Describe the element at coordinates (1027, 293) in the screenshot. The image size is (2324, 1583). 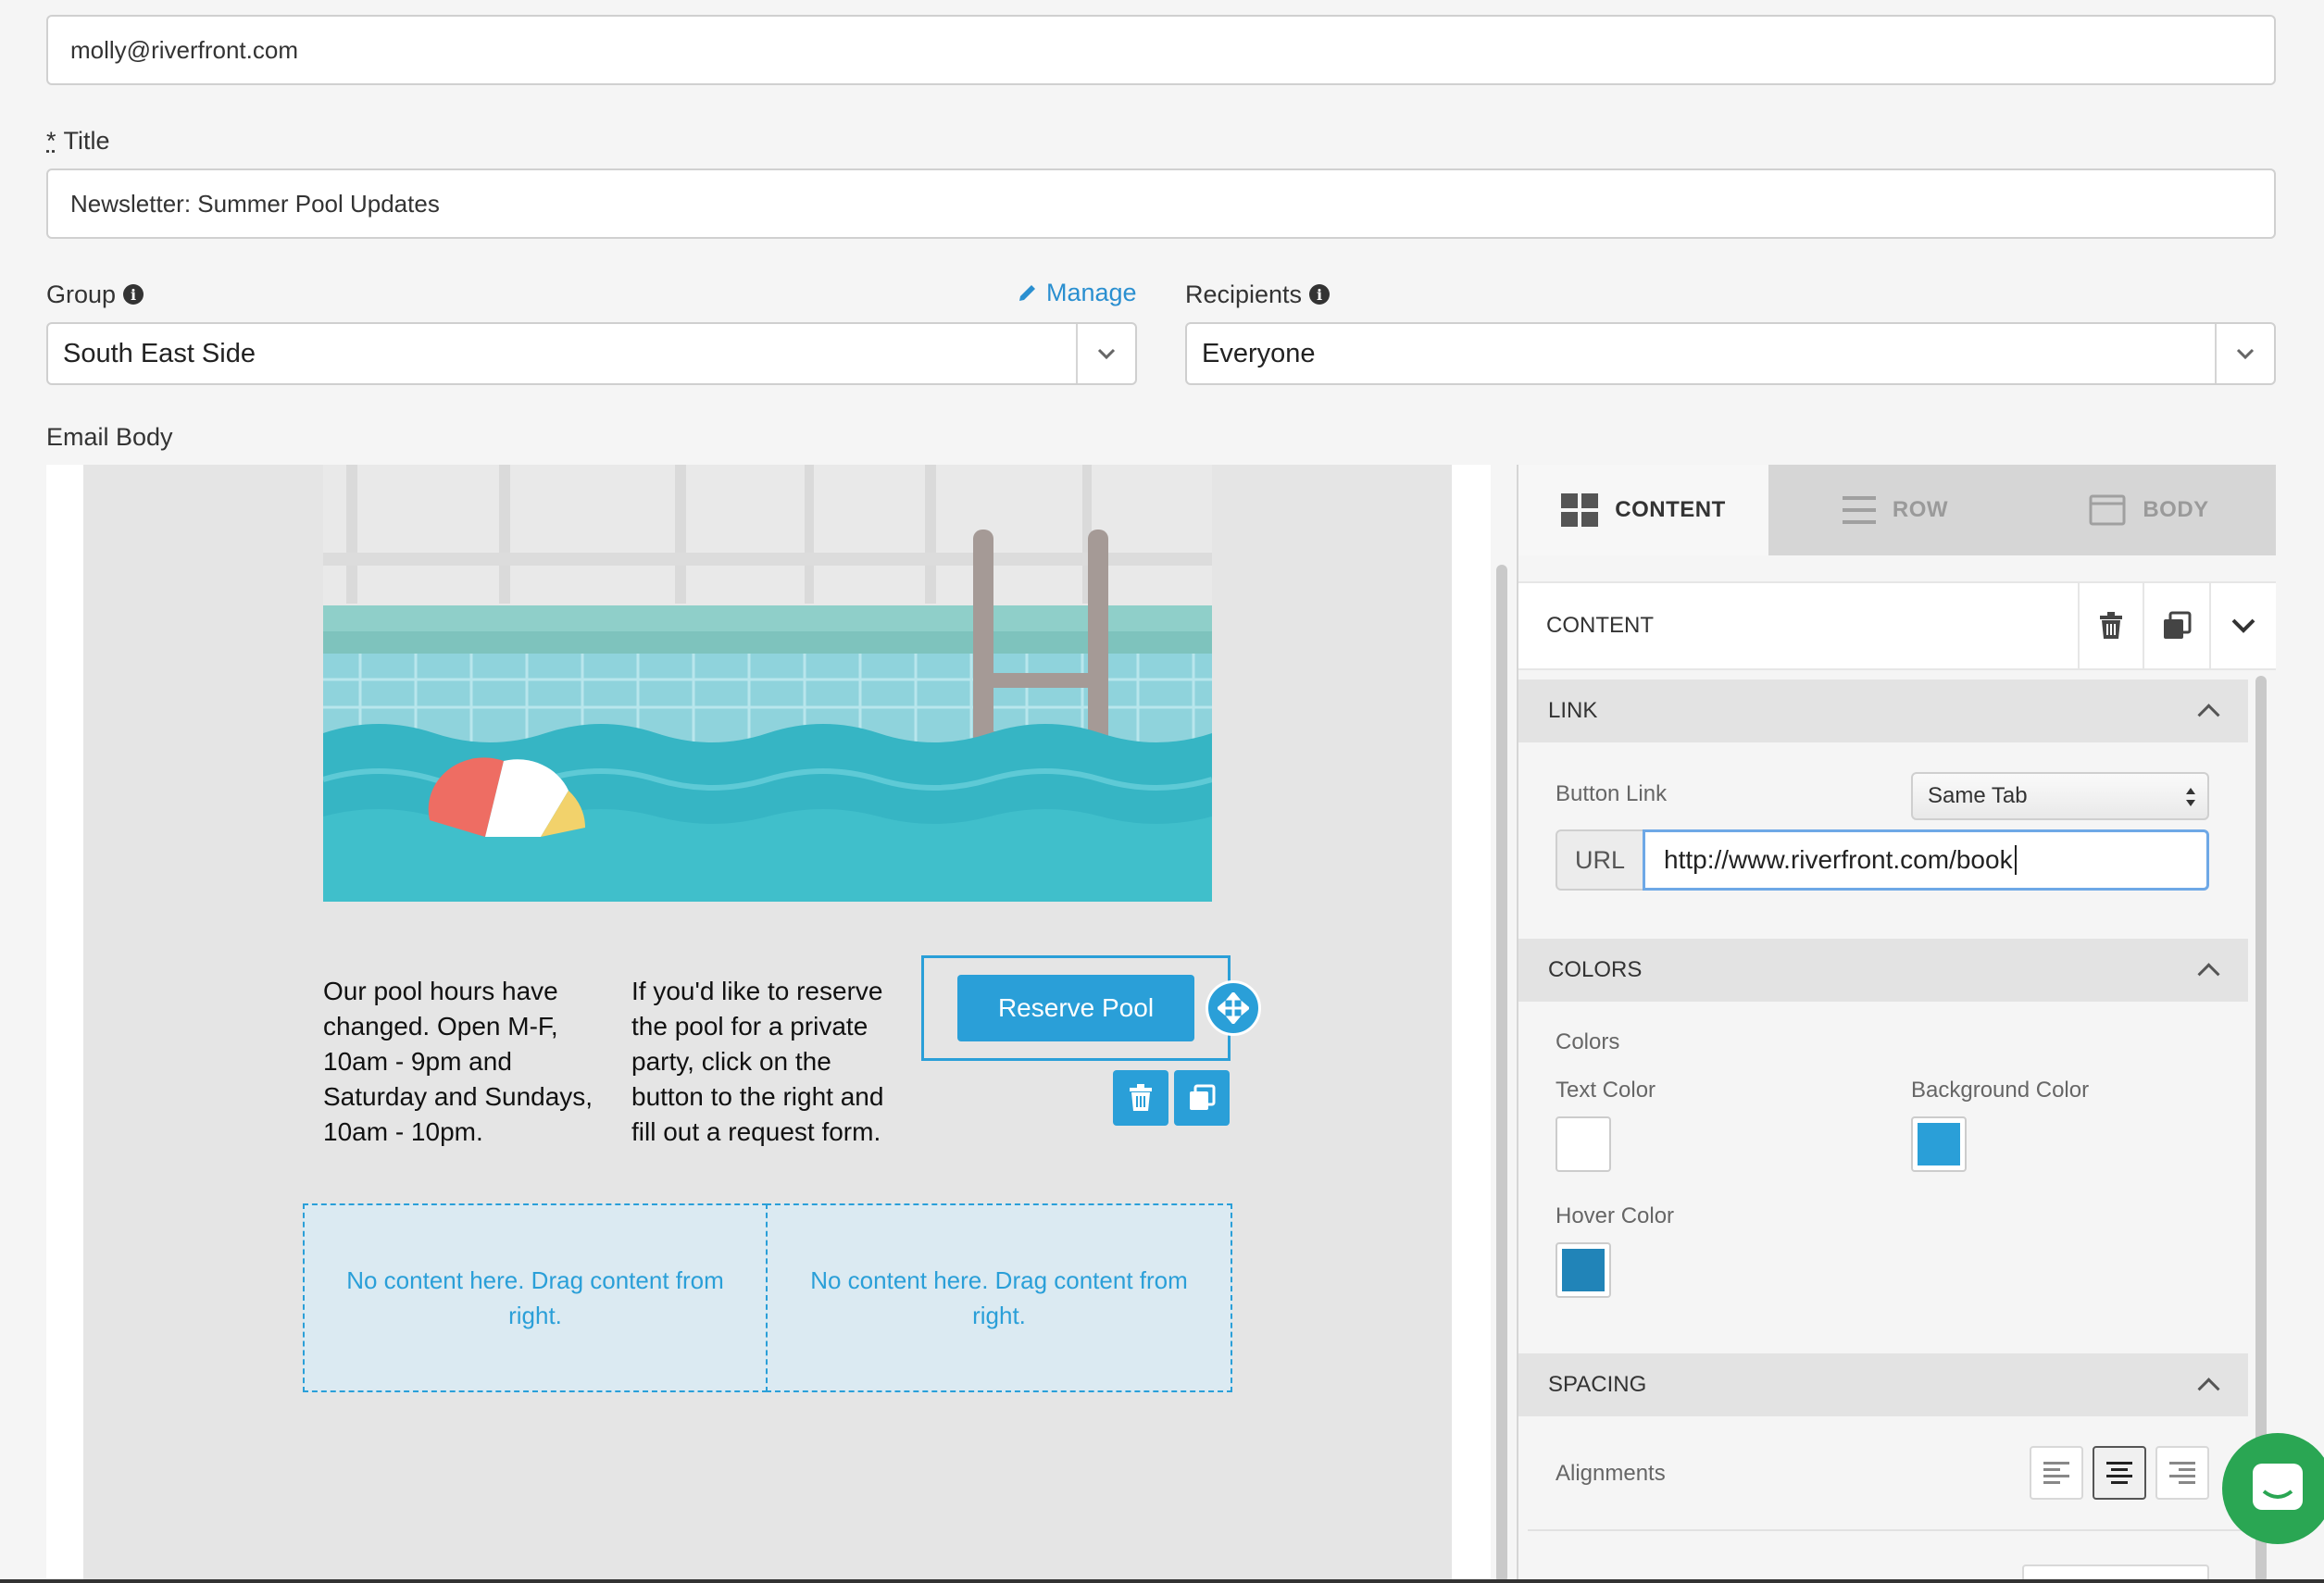
I see `pencil-icon` at that location.